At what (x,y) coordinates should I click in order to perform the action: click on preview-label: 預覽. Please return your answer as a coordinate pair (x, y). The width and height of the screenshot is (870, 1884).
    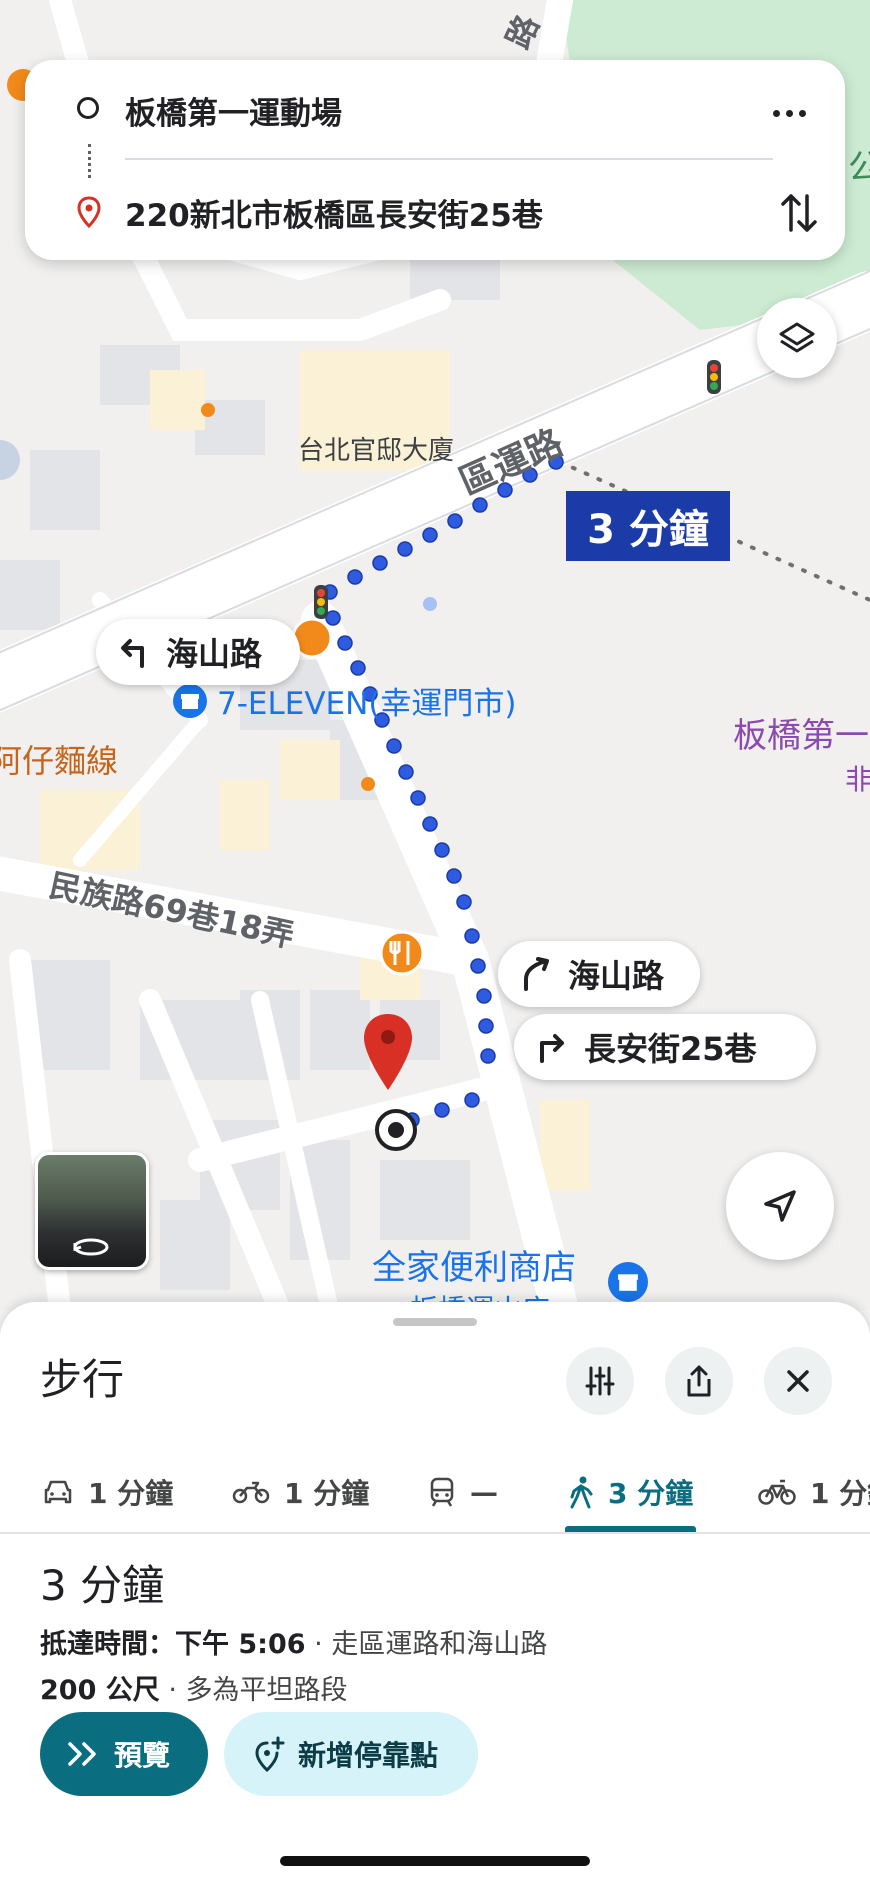
    Looking at the image, I should click on (142, 1755).